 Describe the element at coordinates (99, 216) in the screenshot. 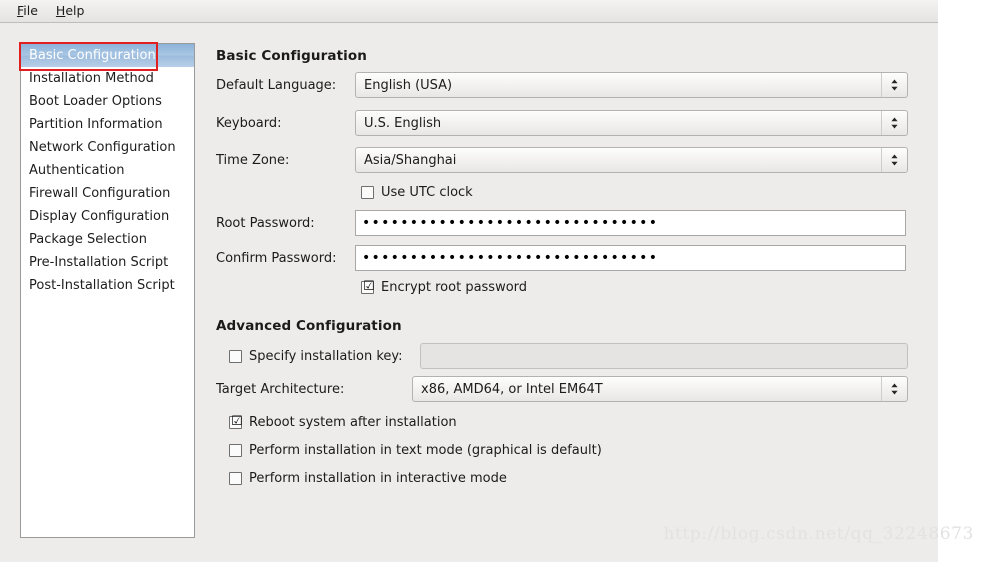

I see `sidebar-item-label: Display Configuration` at that location.